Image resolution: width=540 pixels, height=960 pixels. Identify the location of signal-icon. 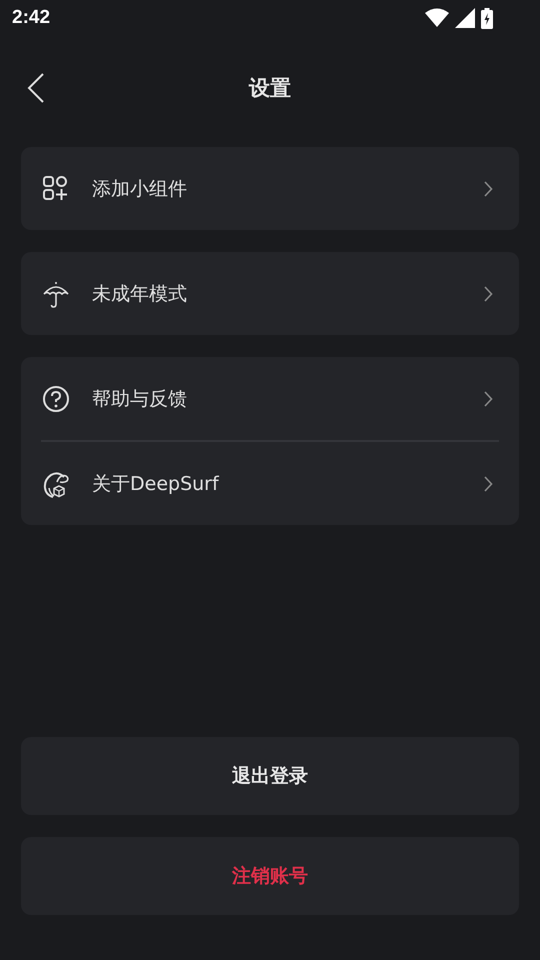
(465, 18).